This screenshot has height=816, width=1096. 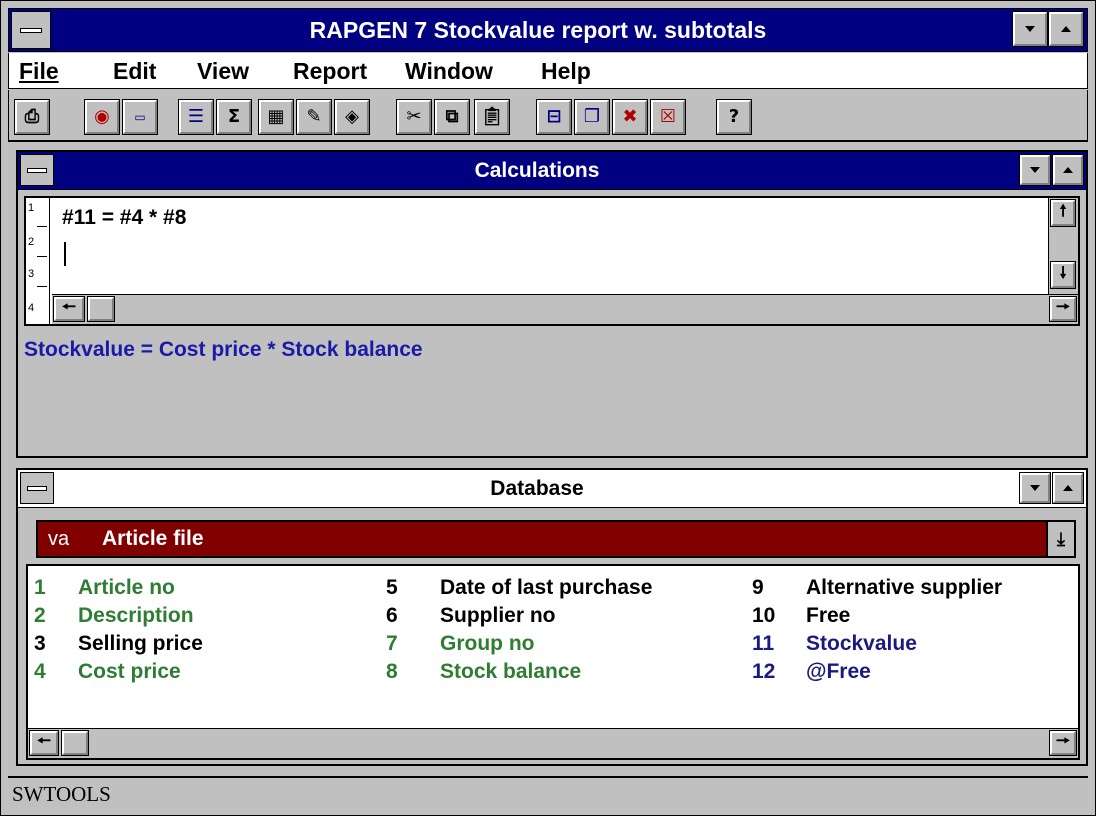 I want to click on calculations-vertical-scrollbar: 🠕 🠗, so click(x=1063, y=246).